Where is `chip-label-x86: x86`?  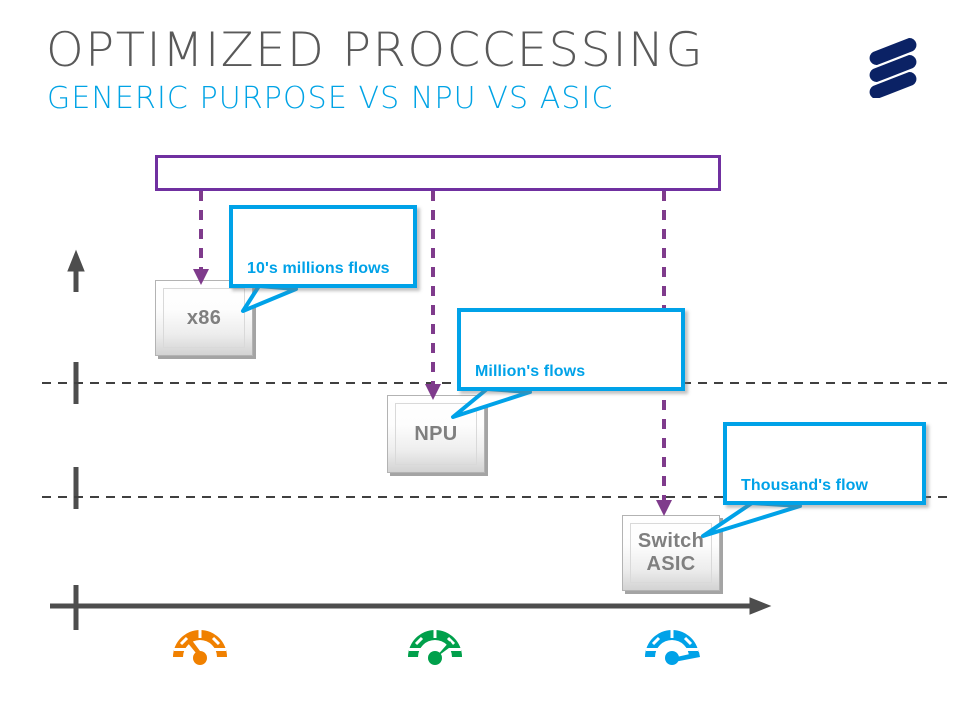
chip-label-x86: x86 is located at coordinates (204, 317).